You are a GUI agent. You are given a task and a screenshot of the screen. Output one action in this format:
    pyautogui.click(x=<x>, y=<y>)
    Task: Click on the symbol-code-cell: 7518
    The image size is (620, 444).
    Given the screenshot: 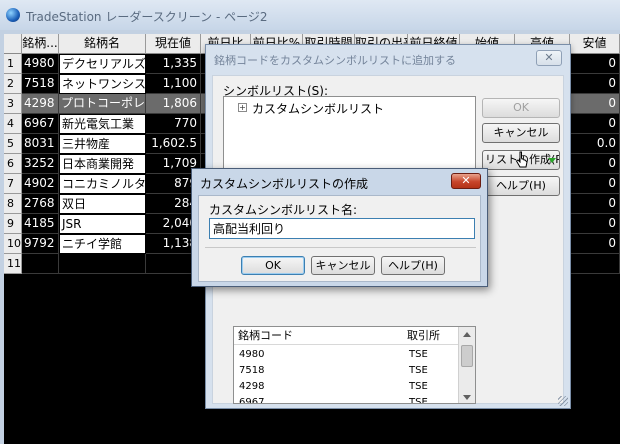 What is the action you would take?
    pyautogui.click(x=40, y=84)
    